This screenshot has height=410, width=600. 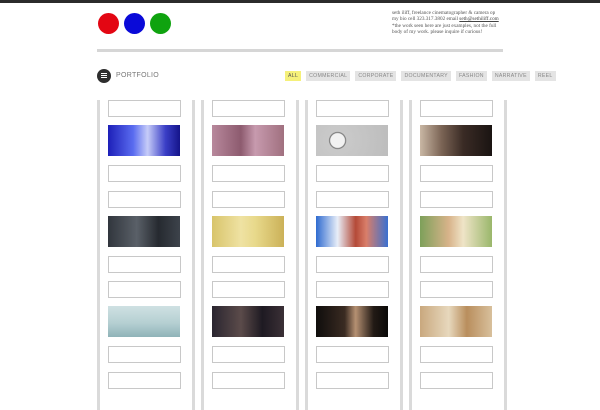 What do you see at coordinates (352, 321) in the screenshot?
I see `thumb-hands-dark` at bounding box center [352, 321].